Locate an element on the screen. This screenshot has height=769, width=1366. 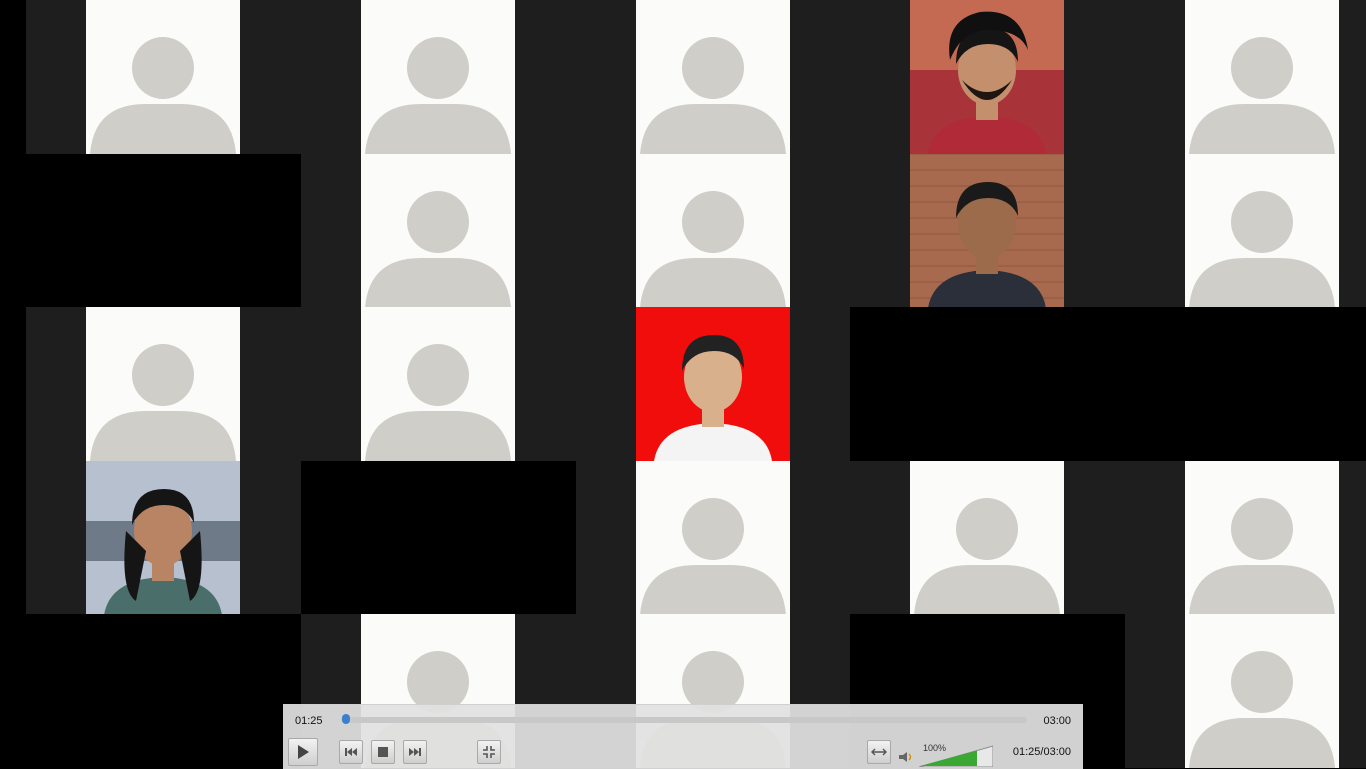
seek-bar is located at coordinates (684, 720).